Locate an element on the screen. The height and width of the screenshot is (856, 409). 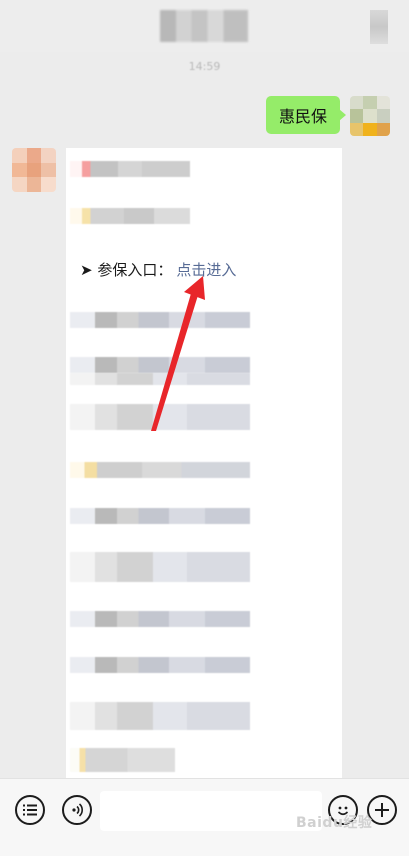
list-icon is located at coordinates (30, 810).